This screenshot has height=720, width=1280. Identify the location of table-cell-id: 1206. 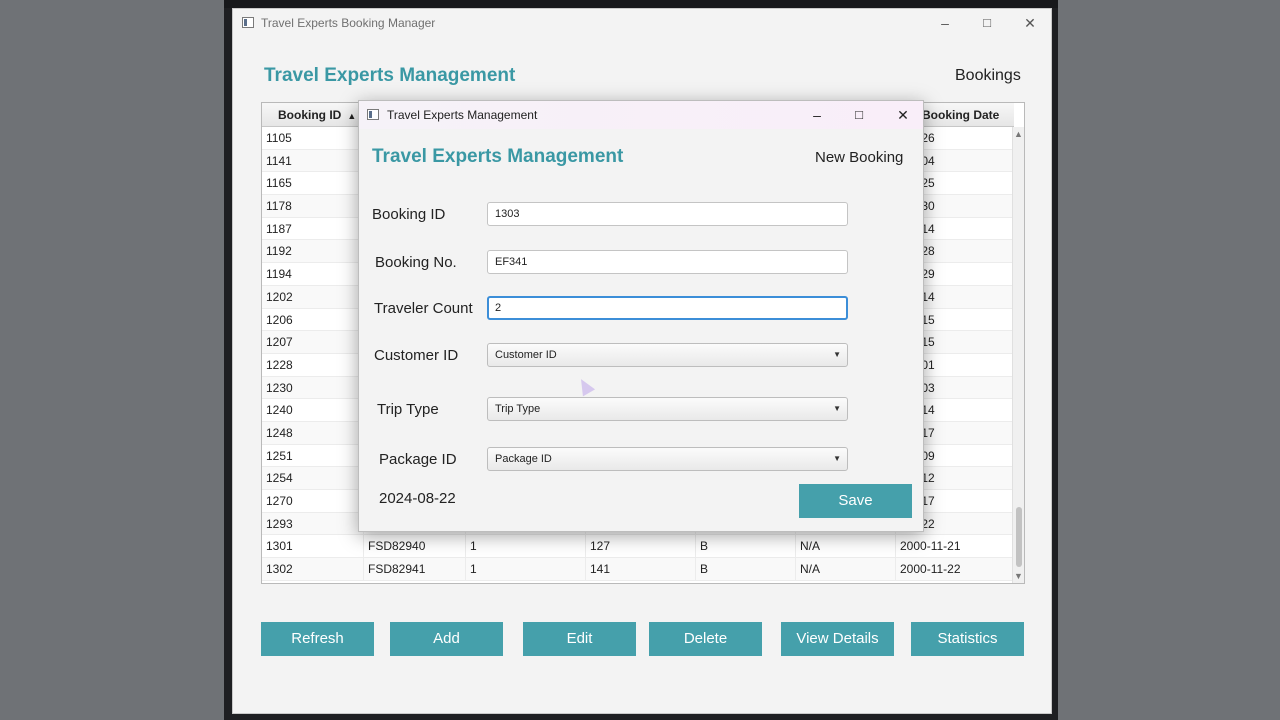
(313, 319).